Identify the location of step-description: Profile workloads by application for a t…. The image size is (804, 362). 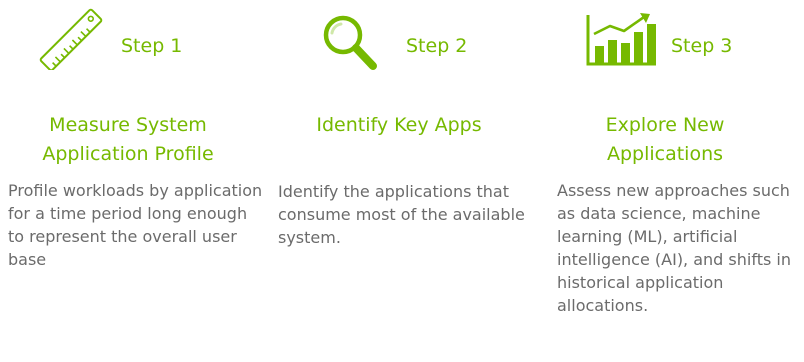
(135, 225).